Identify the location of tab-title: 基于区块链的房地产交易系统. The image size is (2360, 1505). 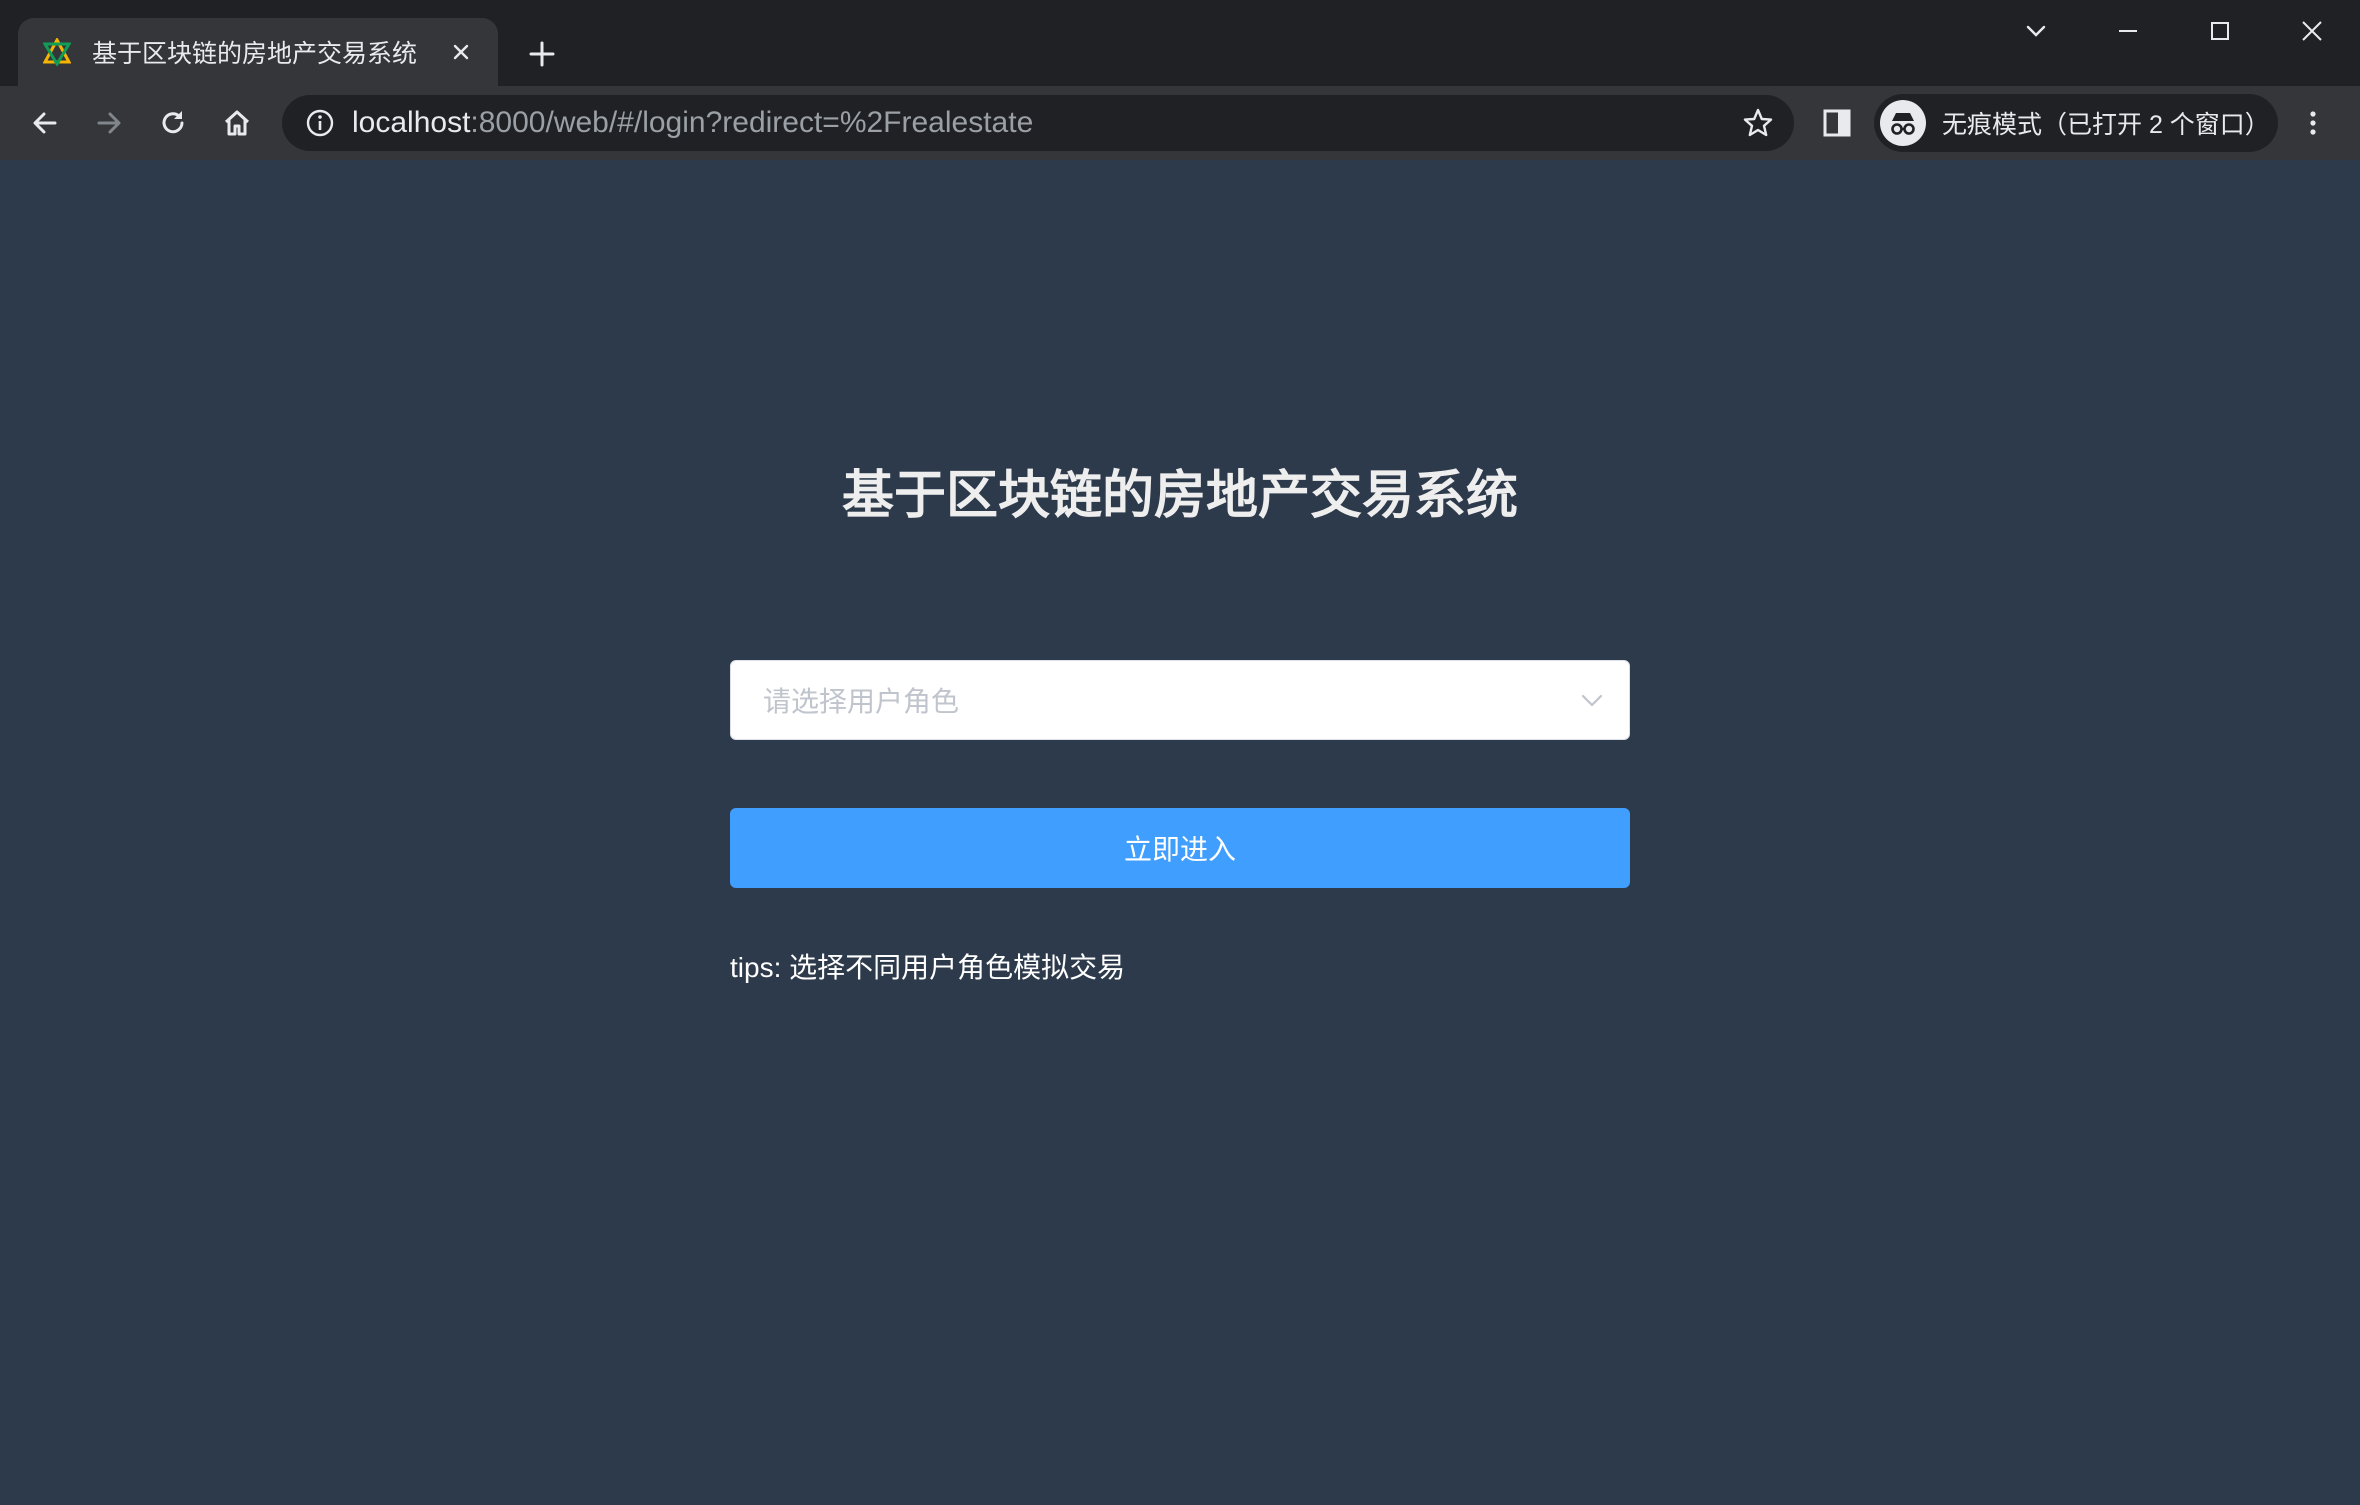
(255, 54).